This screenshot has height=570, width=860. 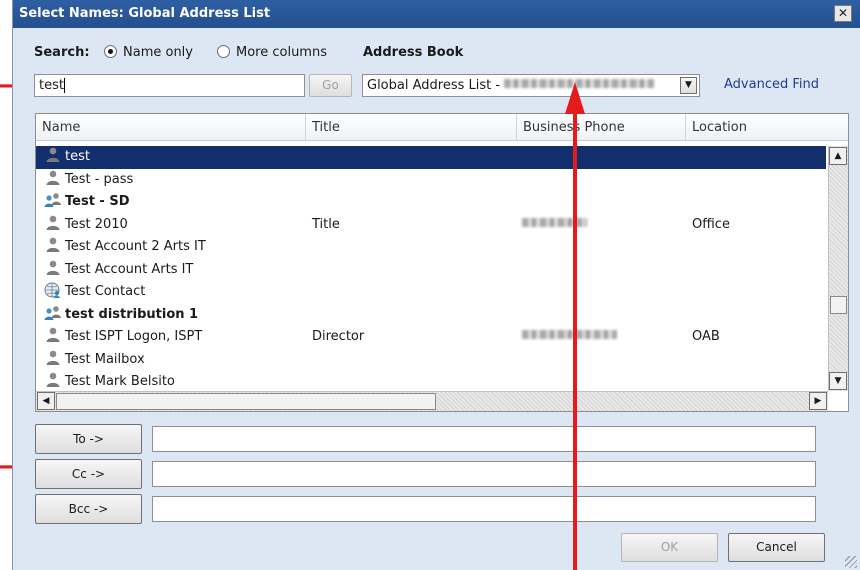 What do you see at coordinates (431, 315) in the screenshot?
I see `list-item: test distribution 1` at bounding box center [431, 315].